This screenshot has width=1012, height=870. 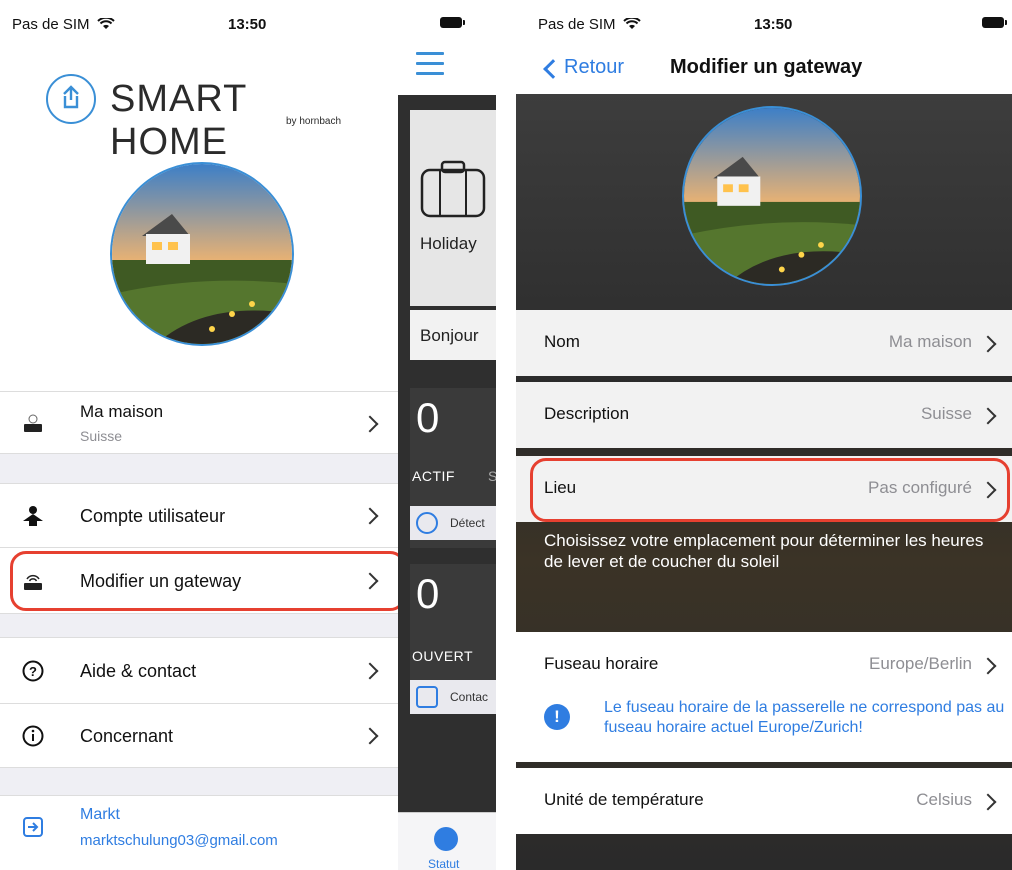 I want to click on hamburger-menu-icon, so click(x=430, y=67).